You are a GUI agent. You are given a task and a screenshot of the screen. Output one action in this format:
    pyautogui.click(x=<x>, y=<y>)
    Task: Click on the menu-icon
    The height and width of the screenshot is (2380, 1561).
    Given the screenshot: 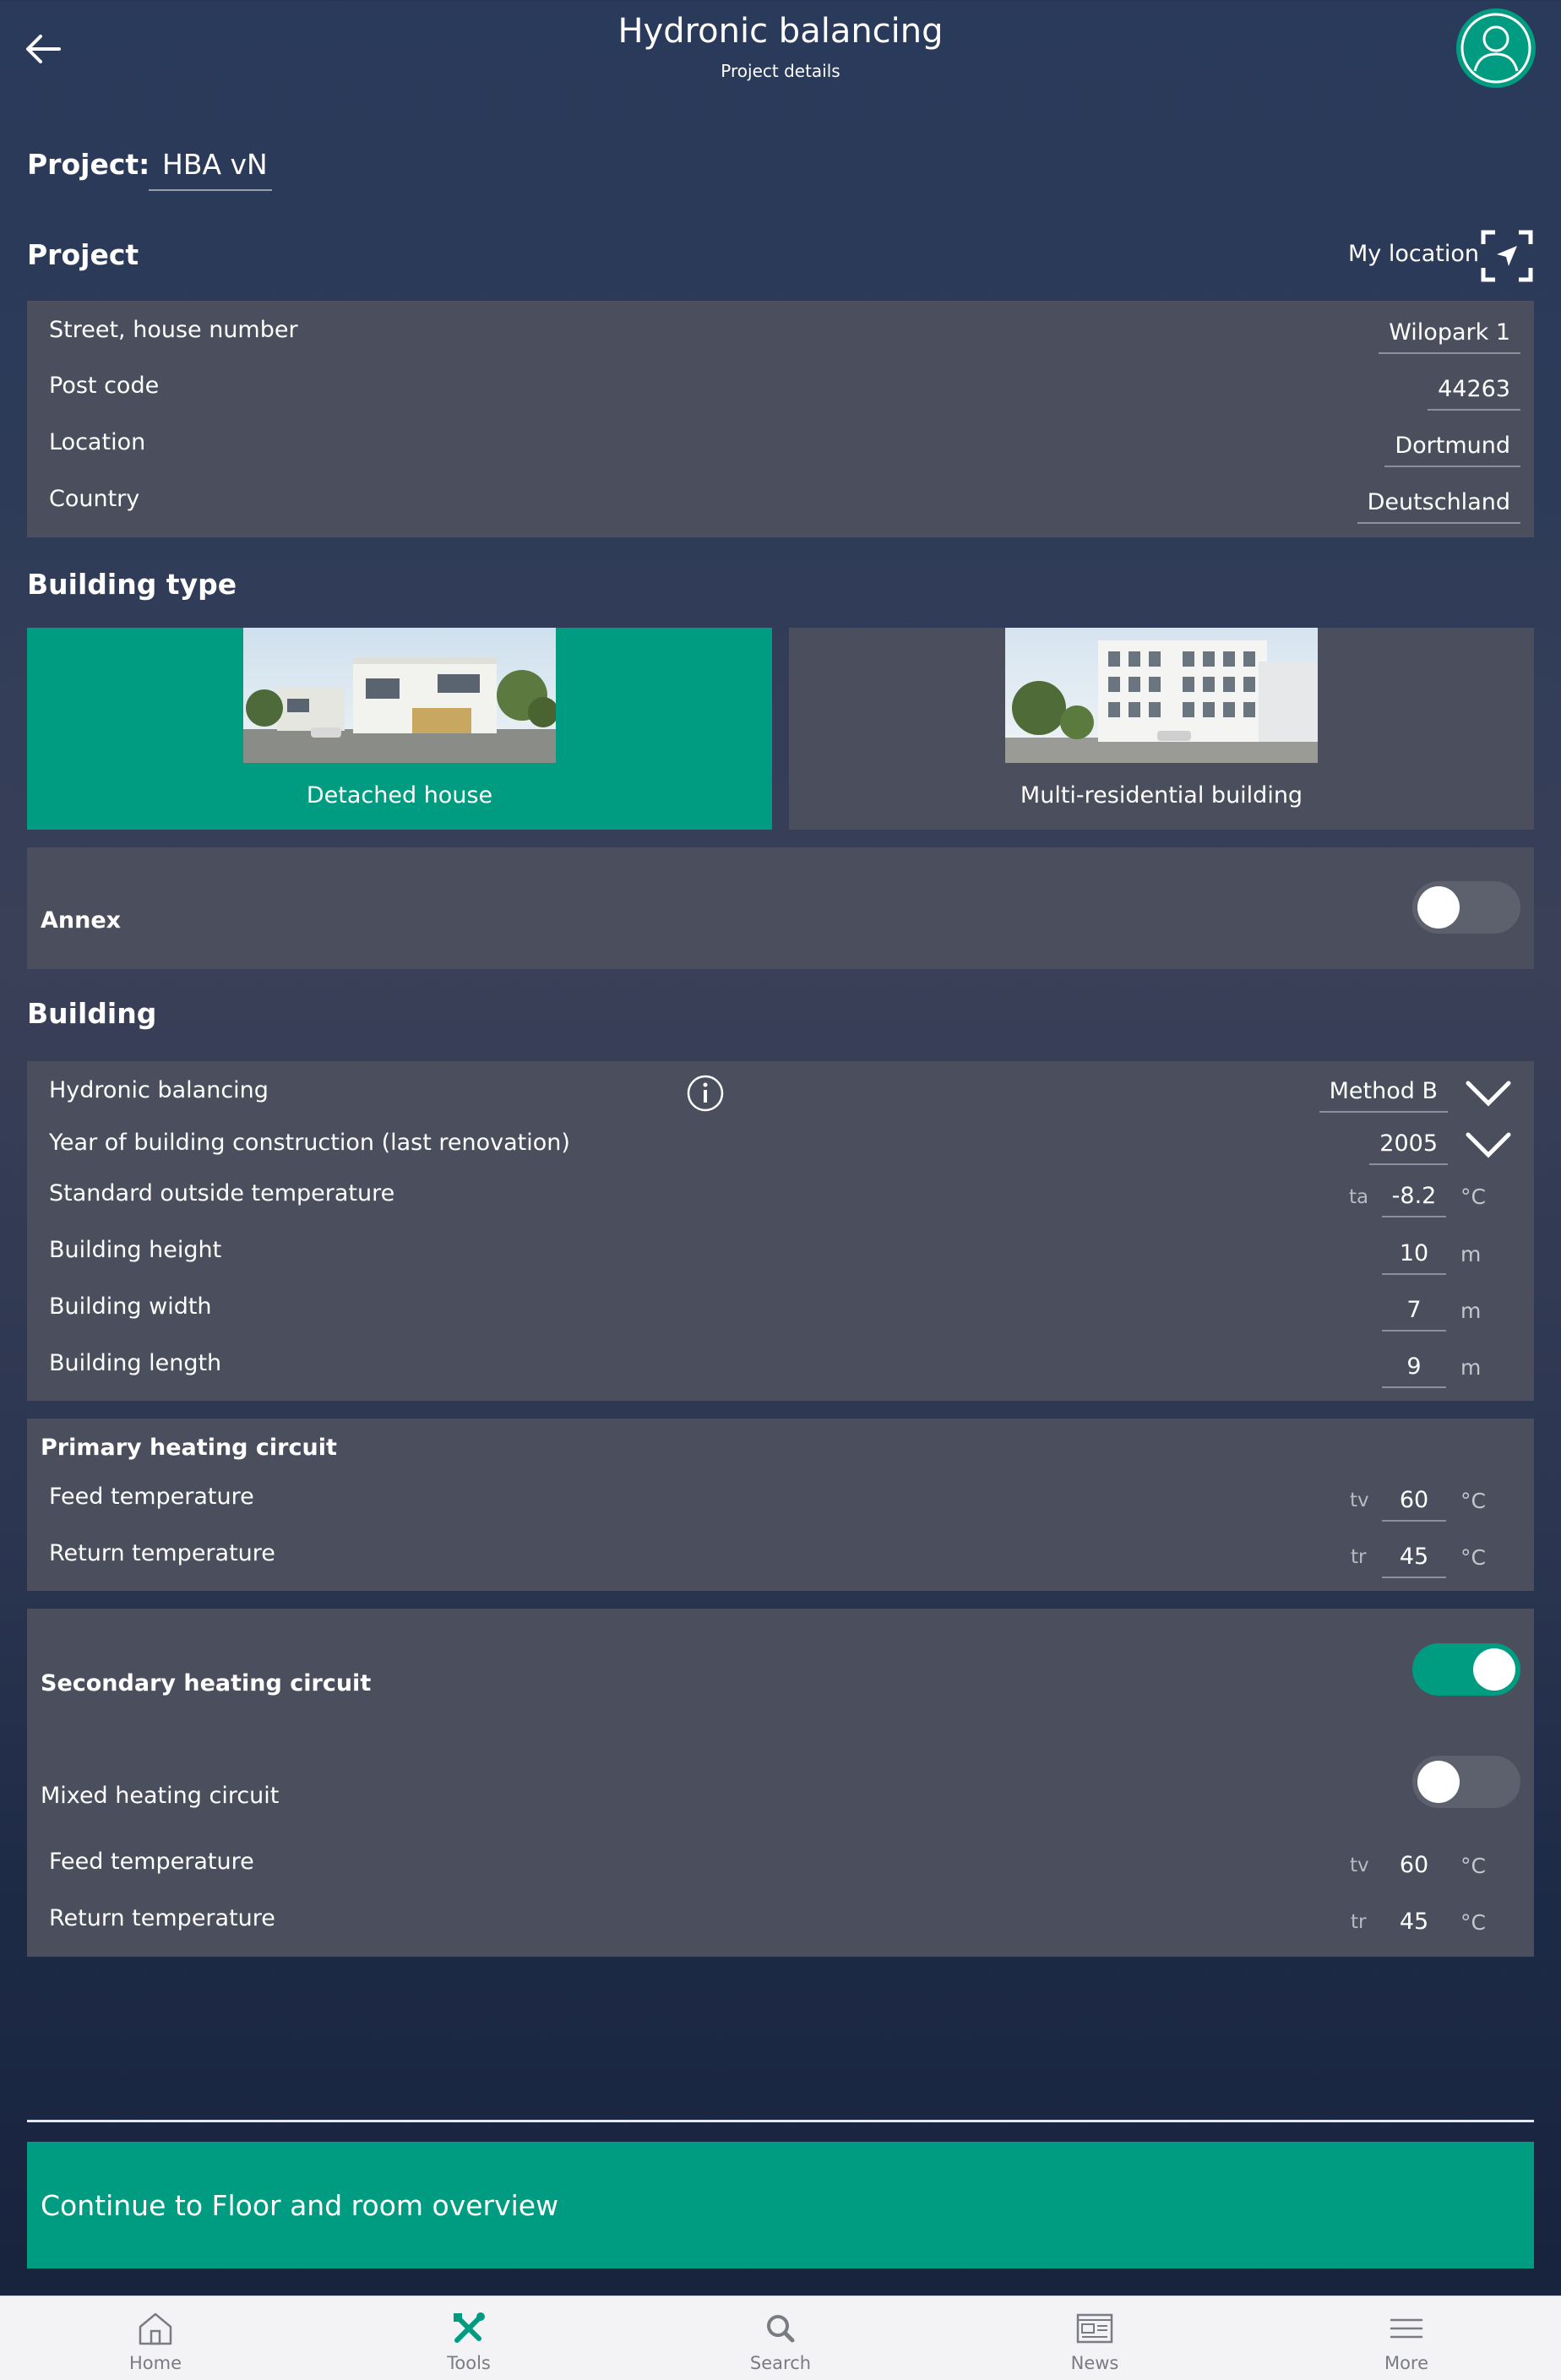 What is the action you would take?
    pyautogui.click(x=1407, y=2328)
    